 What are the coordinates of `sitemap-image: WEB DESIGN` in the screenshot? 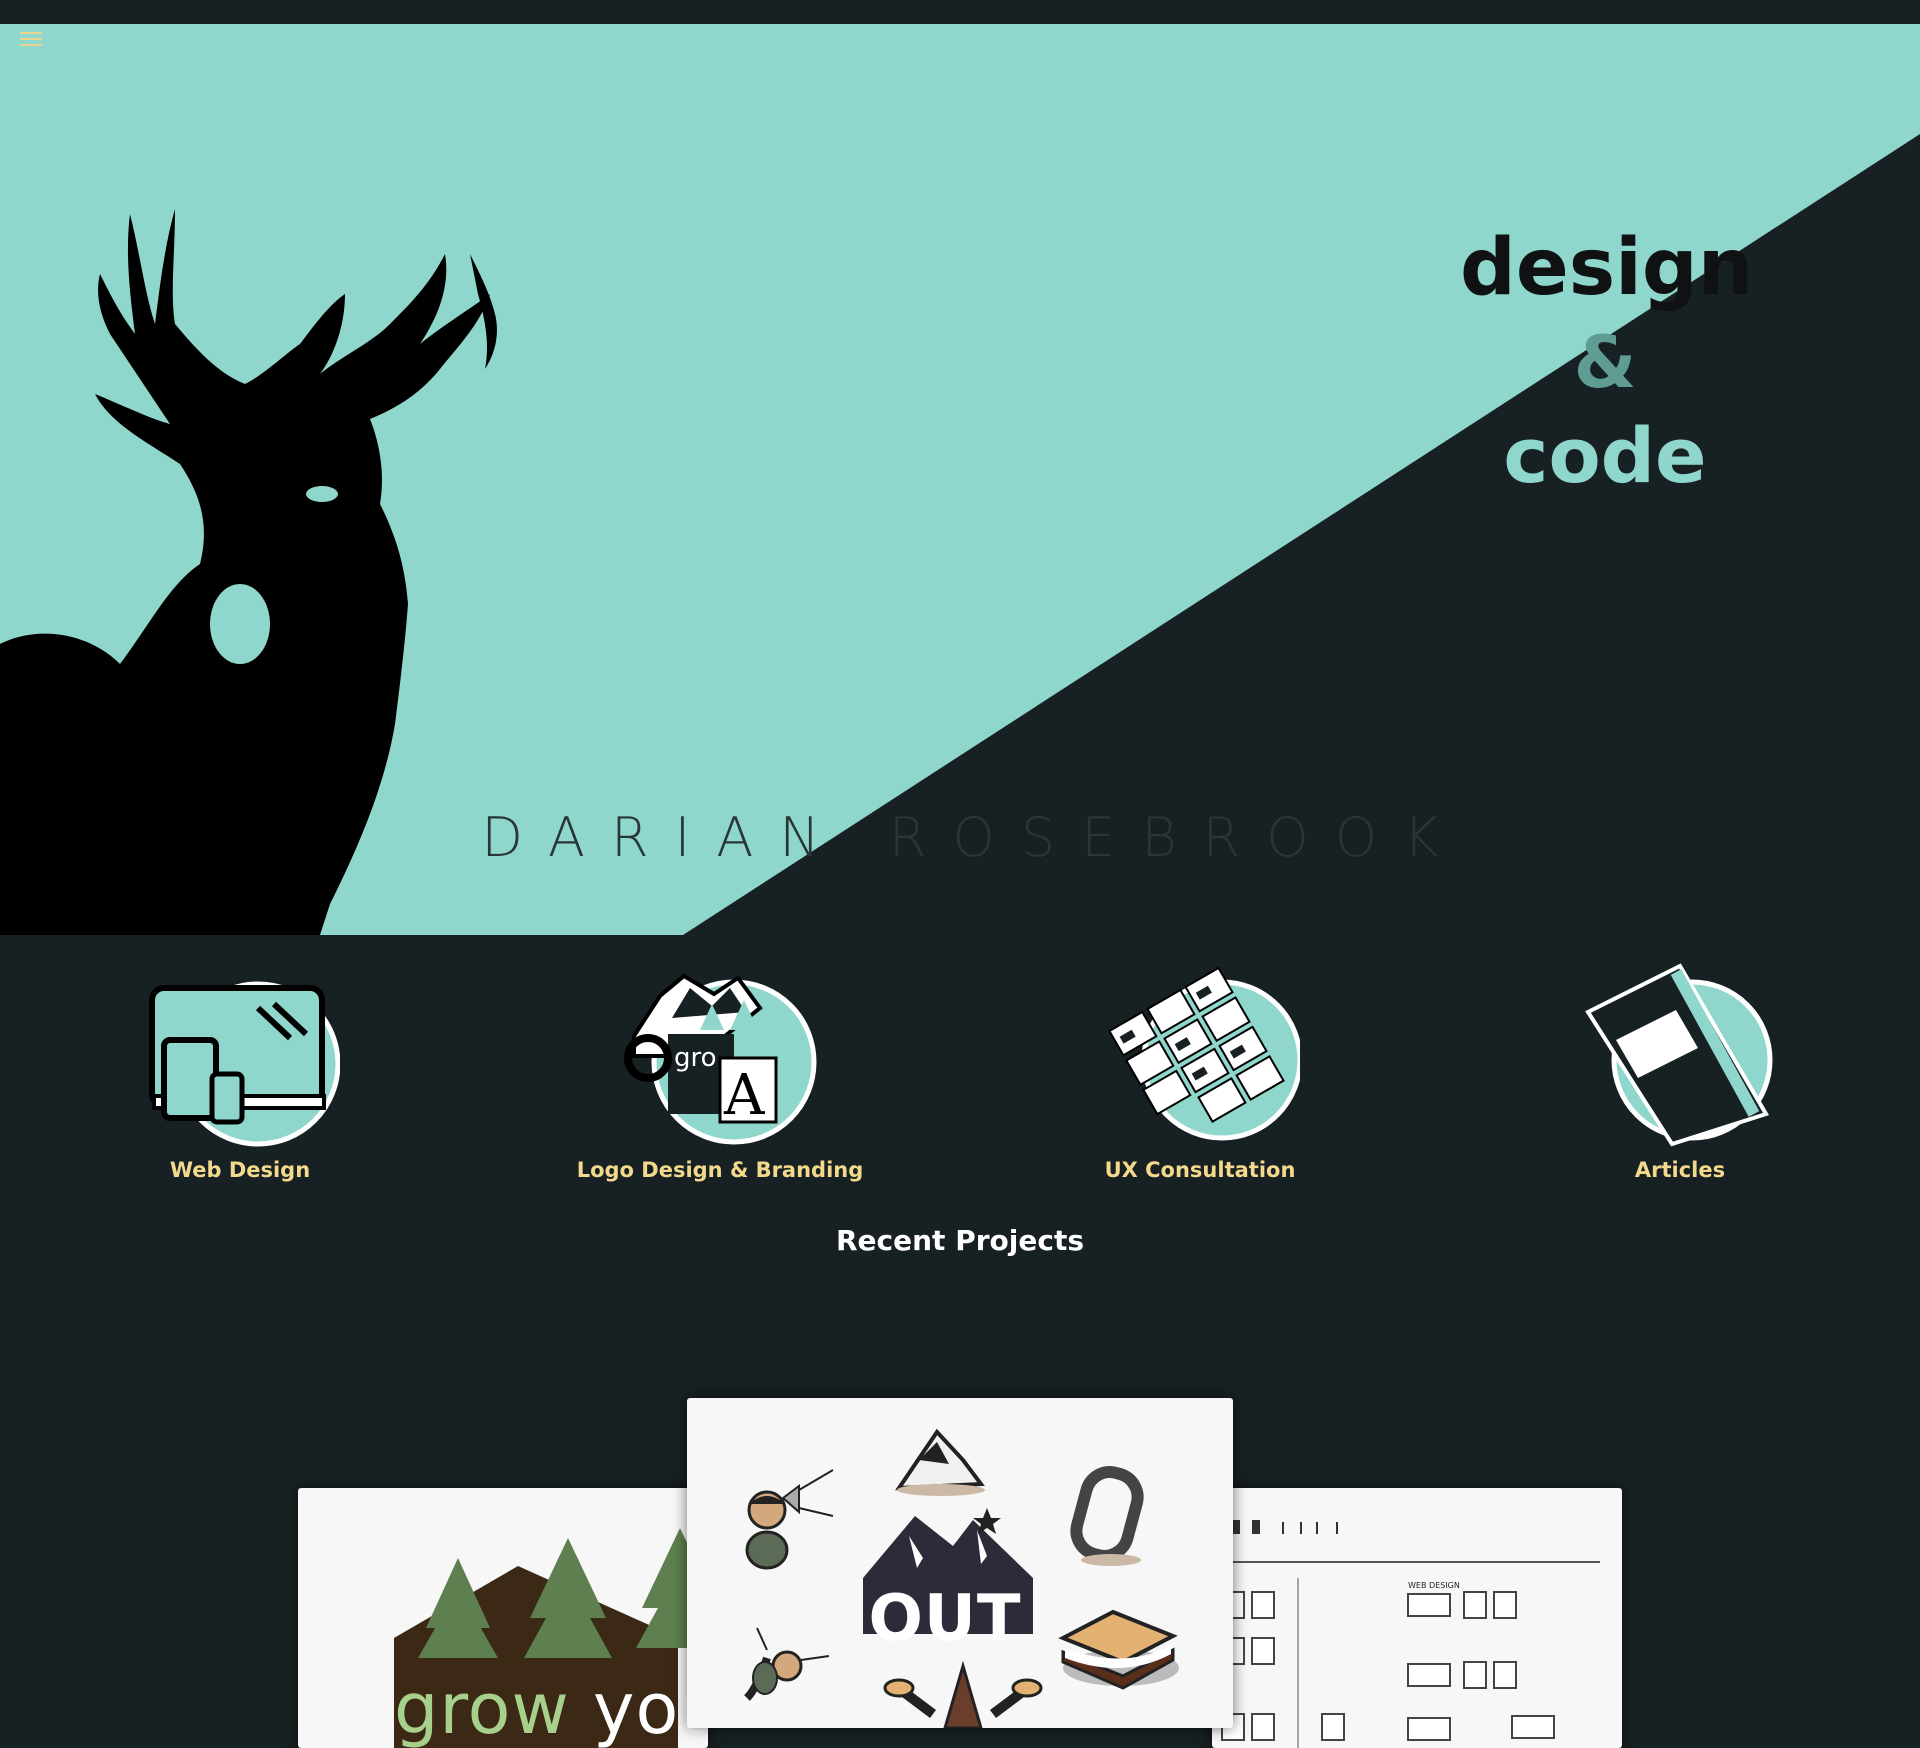 It's located at (1406, 1634).